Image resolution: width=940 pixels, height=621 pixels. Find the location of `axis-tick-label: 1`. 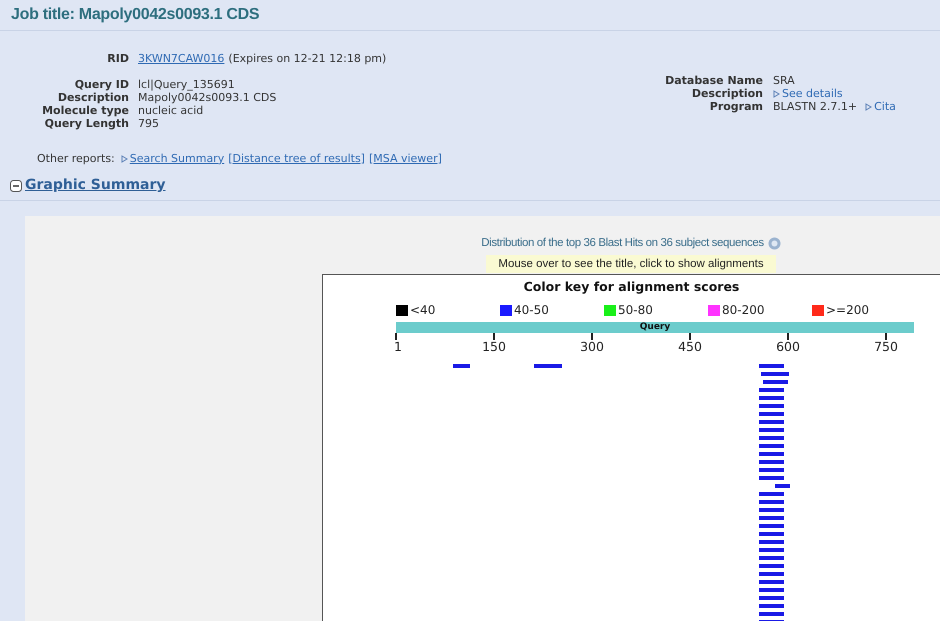

axis-tick-label: 1 is located at coordinates (398, 347).